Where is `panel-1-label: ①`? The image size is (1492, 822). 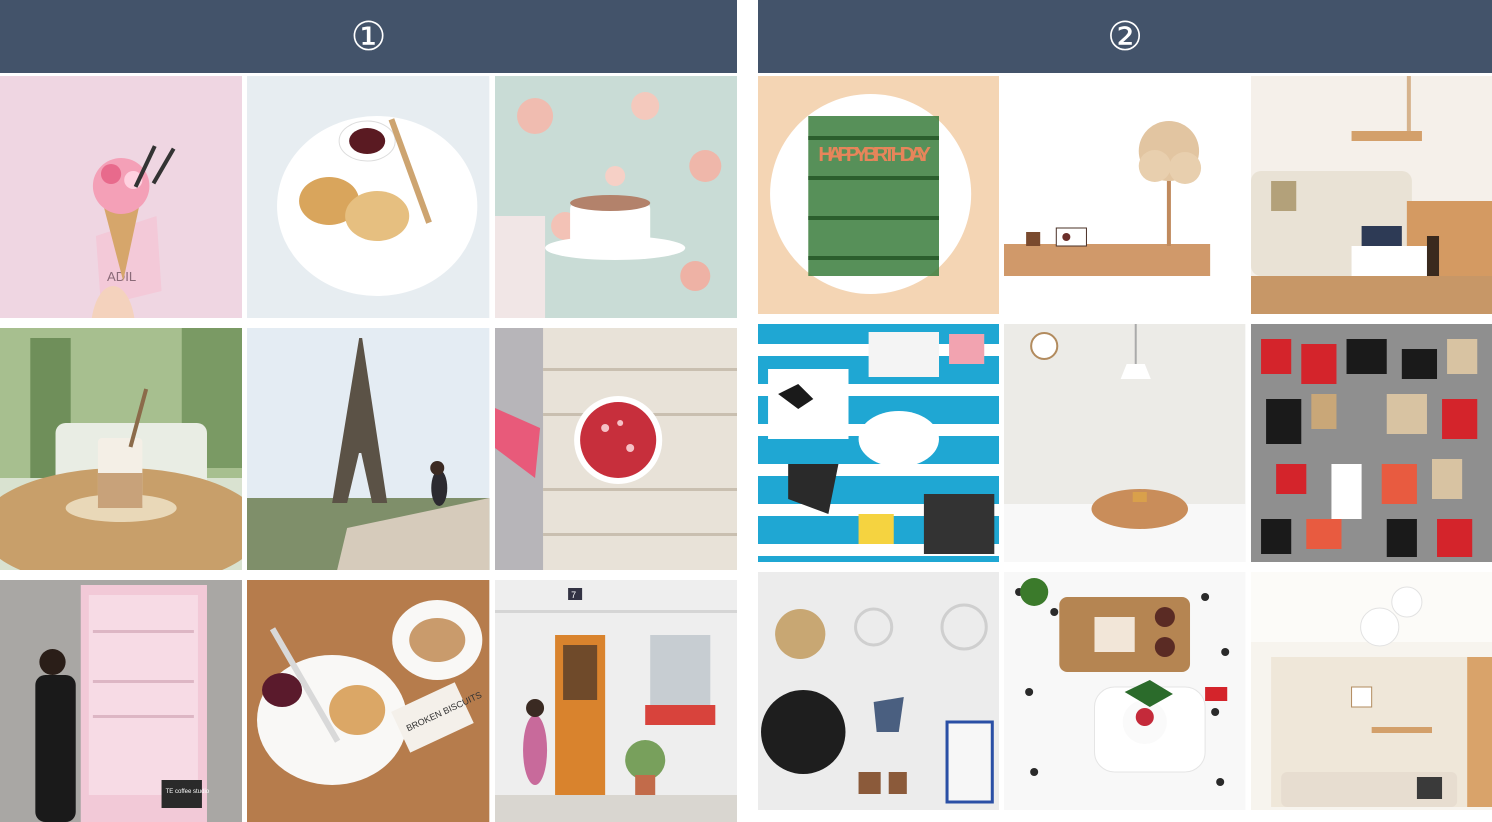
panel-1-label: ① is located at coordinates (368, 36).